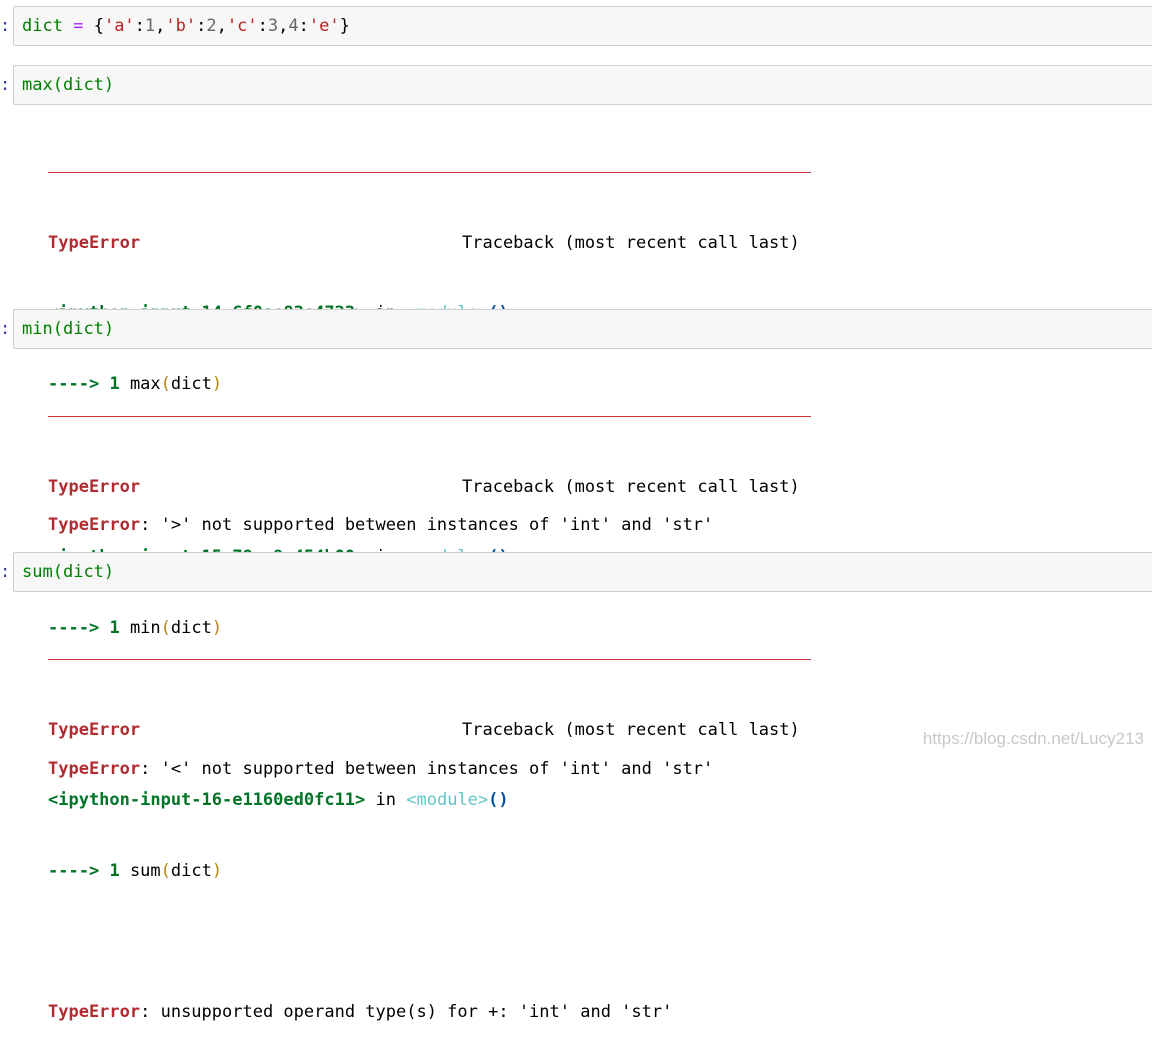  What do you see at coordinates (324, 26) in the screenshot?
I see `code-token: 'e'` at bounding box center [324, 26].